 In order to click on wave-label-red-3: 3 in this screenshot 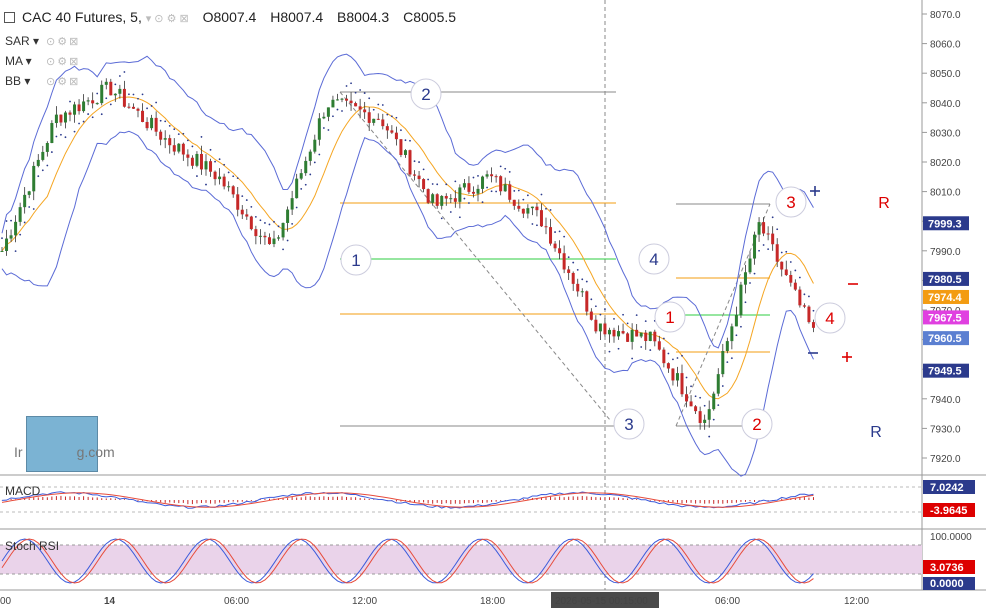, I will do `click(790, 202)`.